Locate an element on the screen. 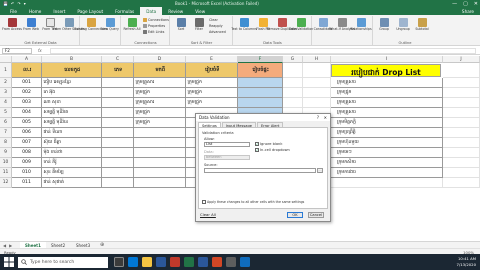  sort-button: Sort is located at coordinates (181, 25).